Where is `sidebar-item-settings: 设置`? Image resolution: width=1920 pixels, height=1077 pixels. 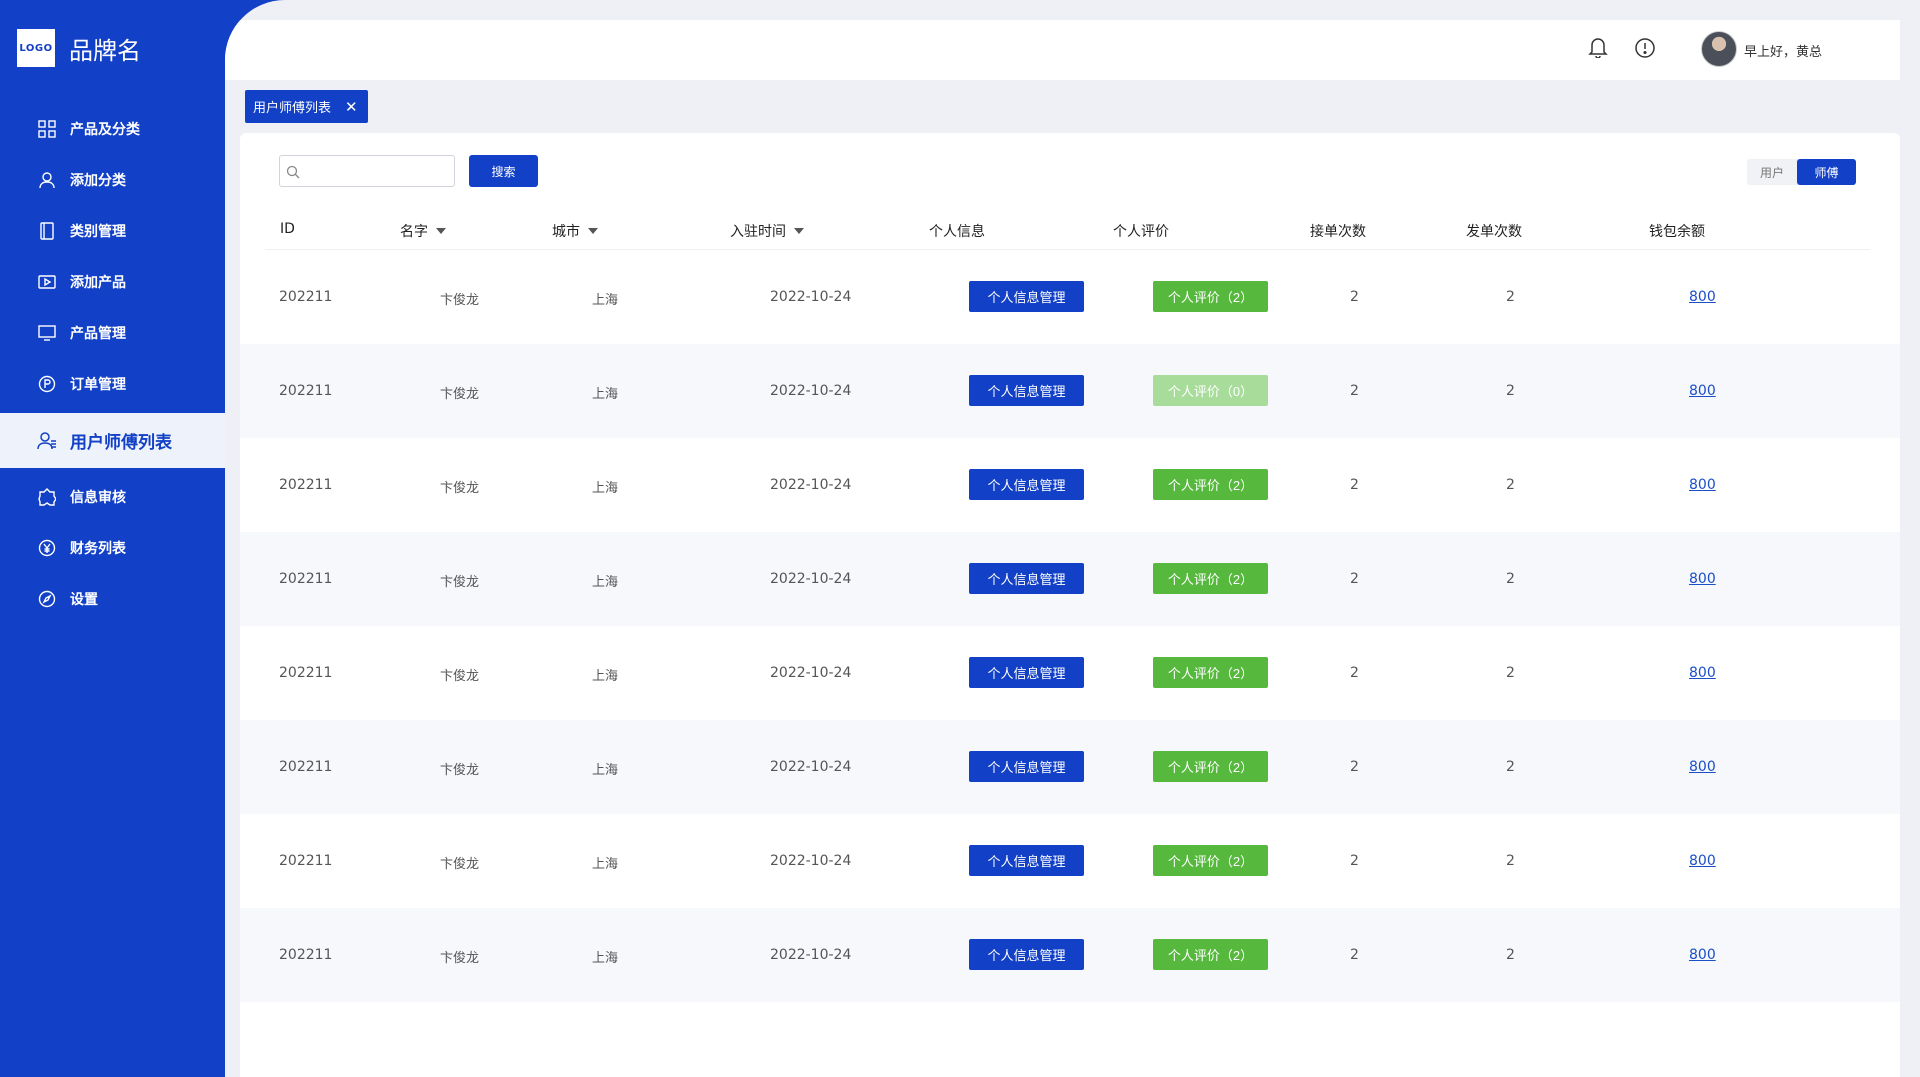 sidebar-item-settings: 设置 is located at coordinates (112, 599).